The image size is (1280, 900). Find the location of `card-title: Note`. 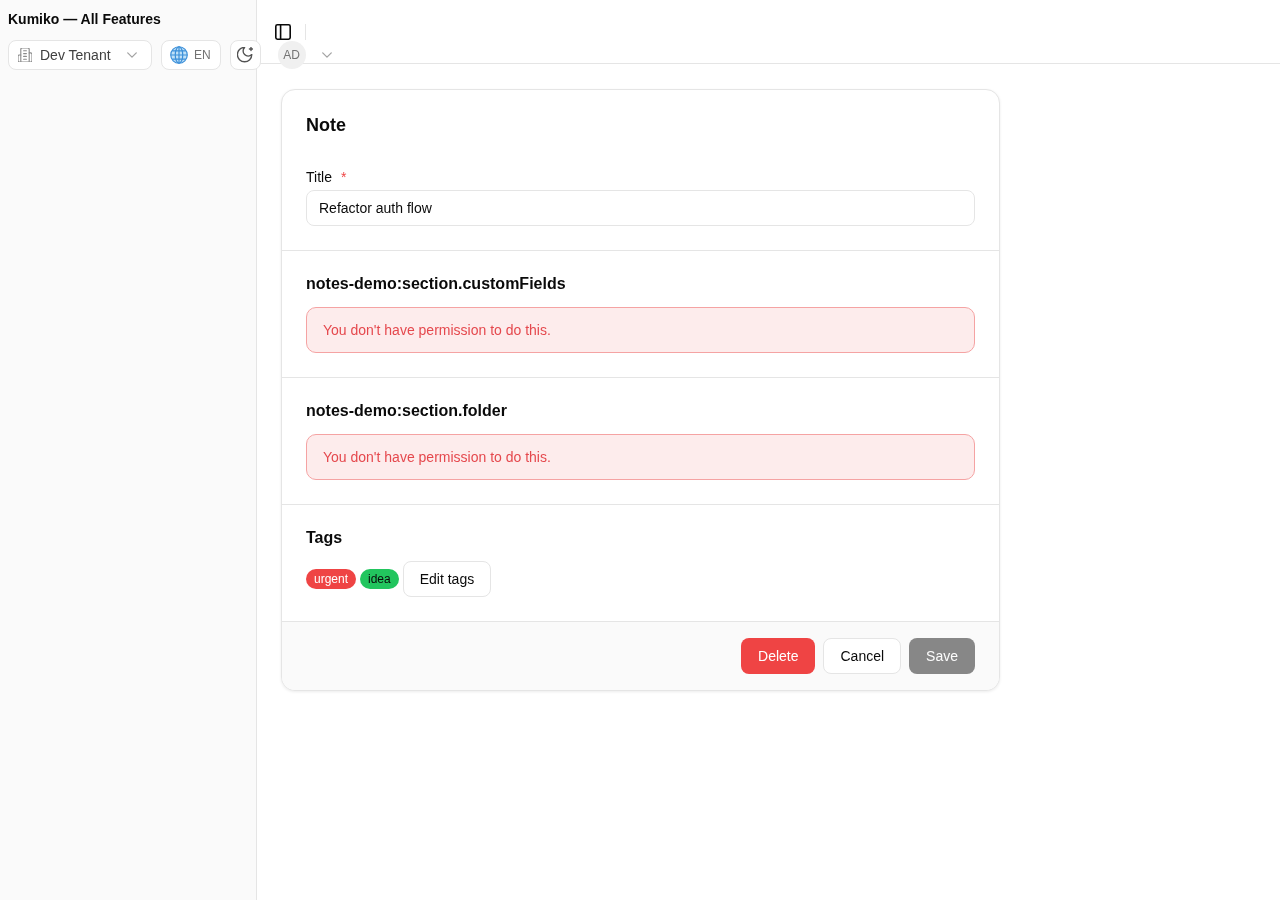

card-title: Note is located at coordinates (326, 125).